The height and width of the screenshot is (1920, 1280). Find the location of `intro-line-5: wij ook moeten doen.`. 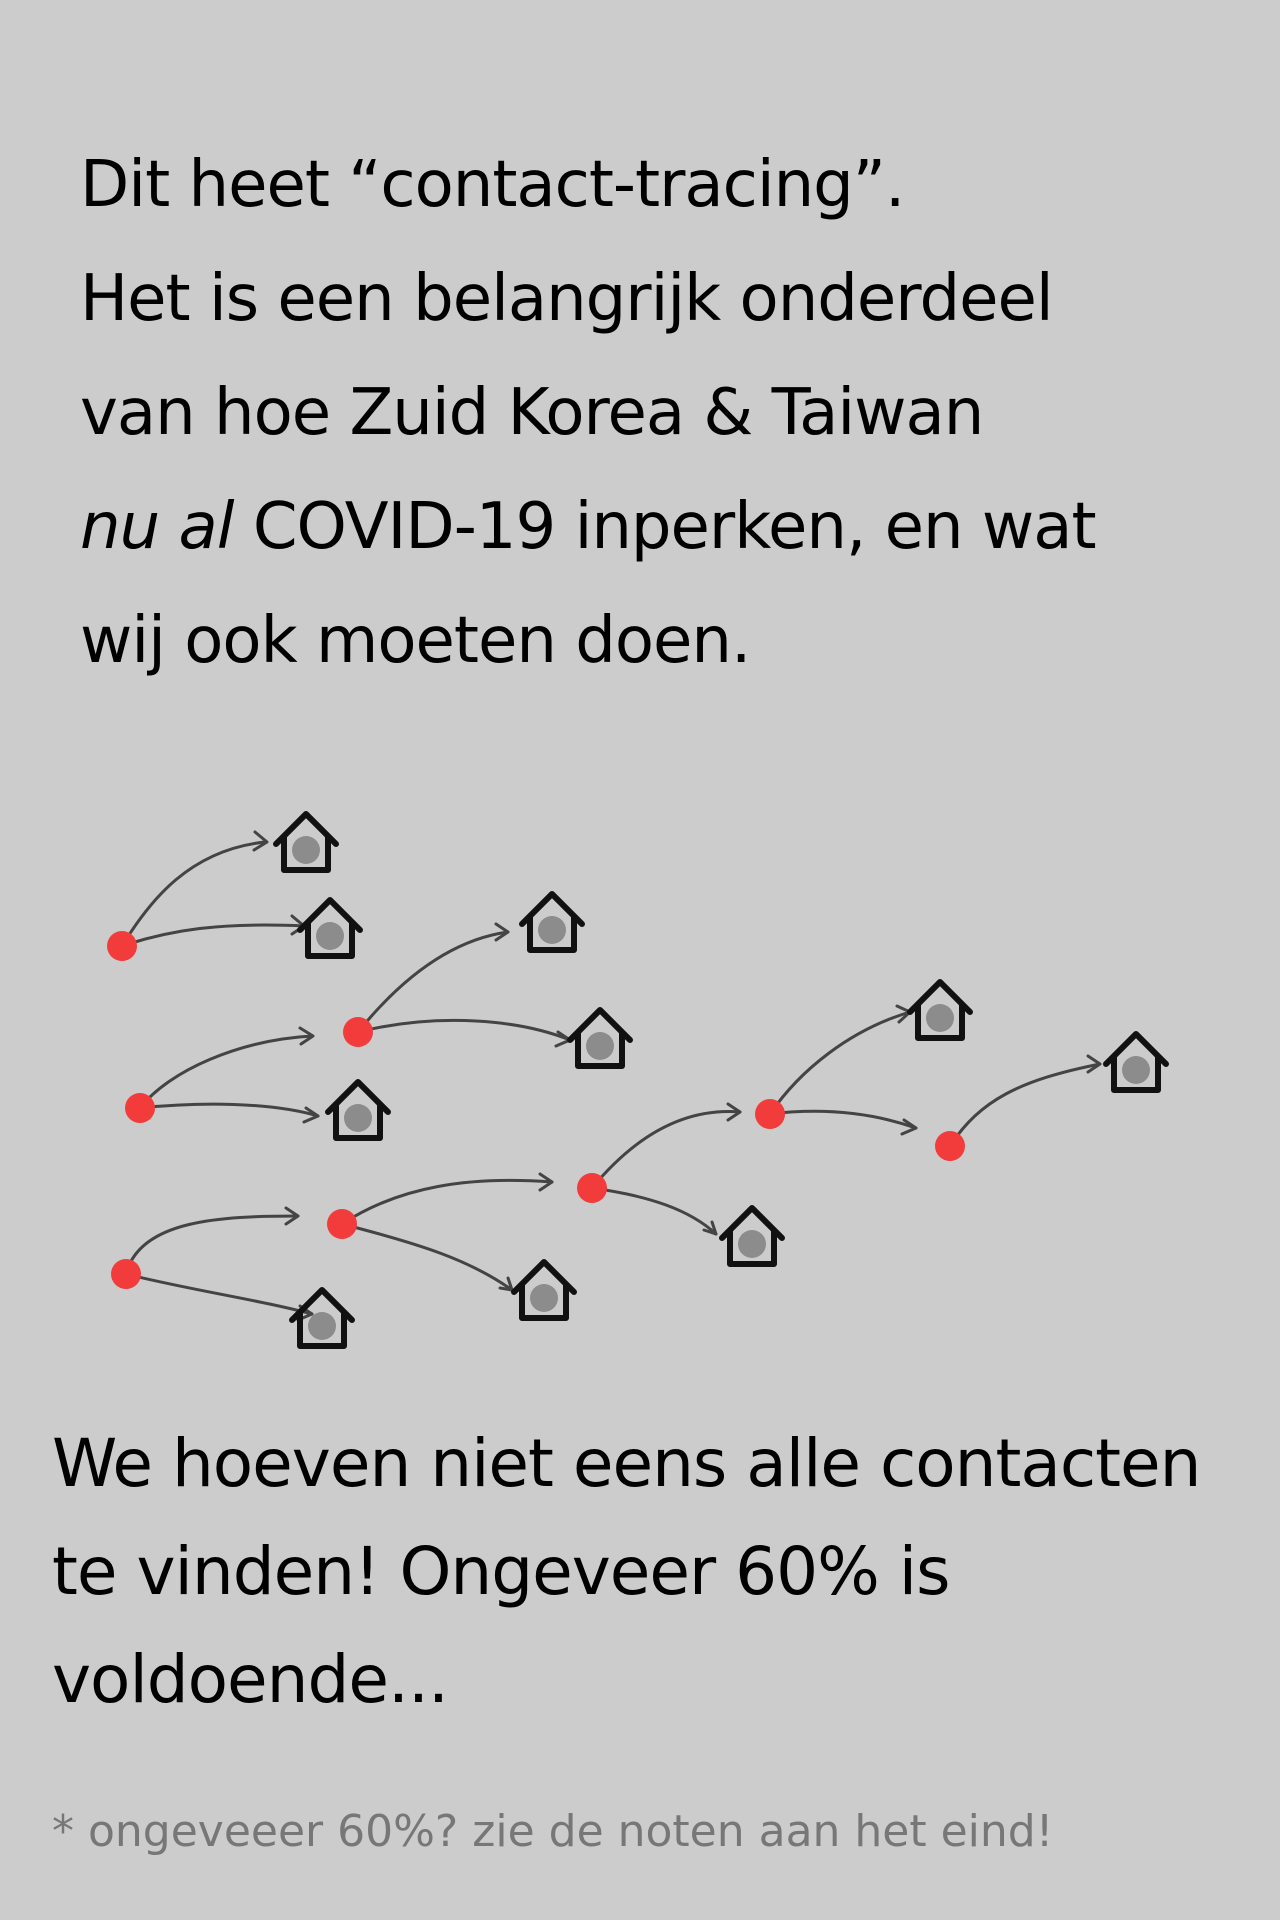

intro-line-5: wij ook moeten doen. is located at coordinates (415, 641).